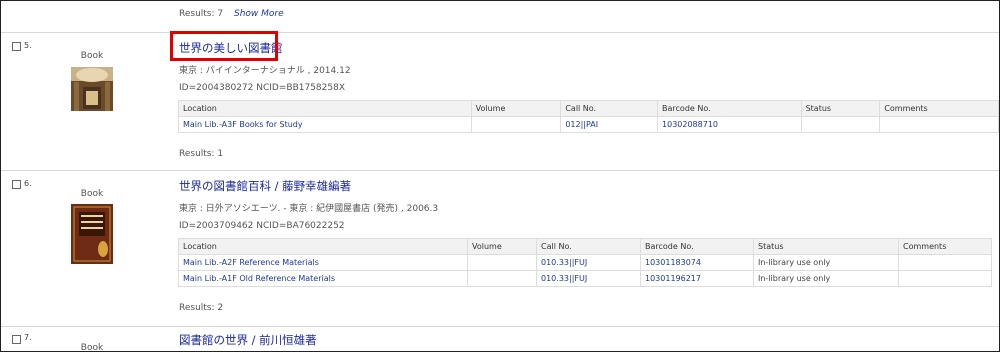 The height and width of the screenshot is (352, 1000). Describe the element at coordinates (224, 46) in the screenshot. I see `highlight-box` at that location.